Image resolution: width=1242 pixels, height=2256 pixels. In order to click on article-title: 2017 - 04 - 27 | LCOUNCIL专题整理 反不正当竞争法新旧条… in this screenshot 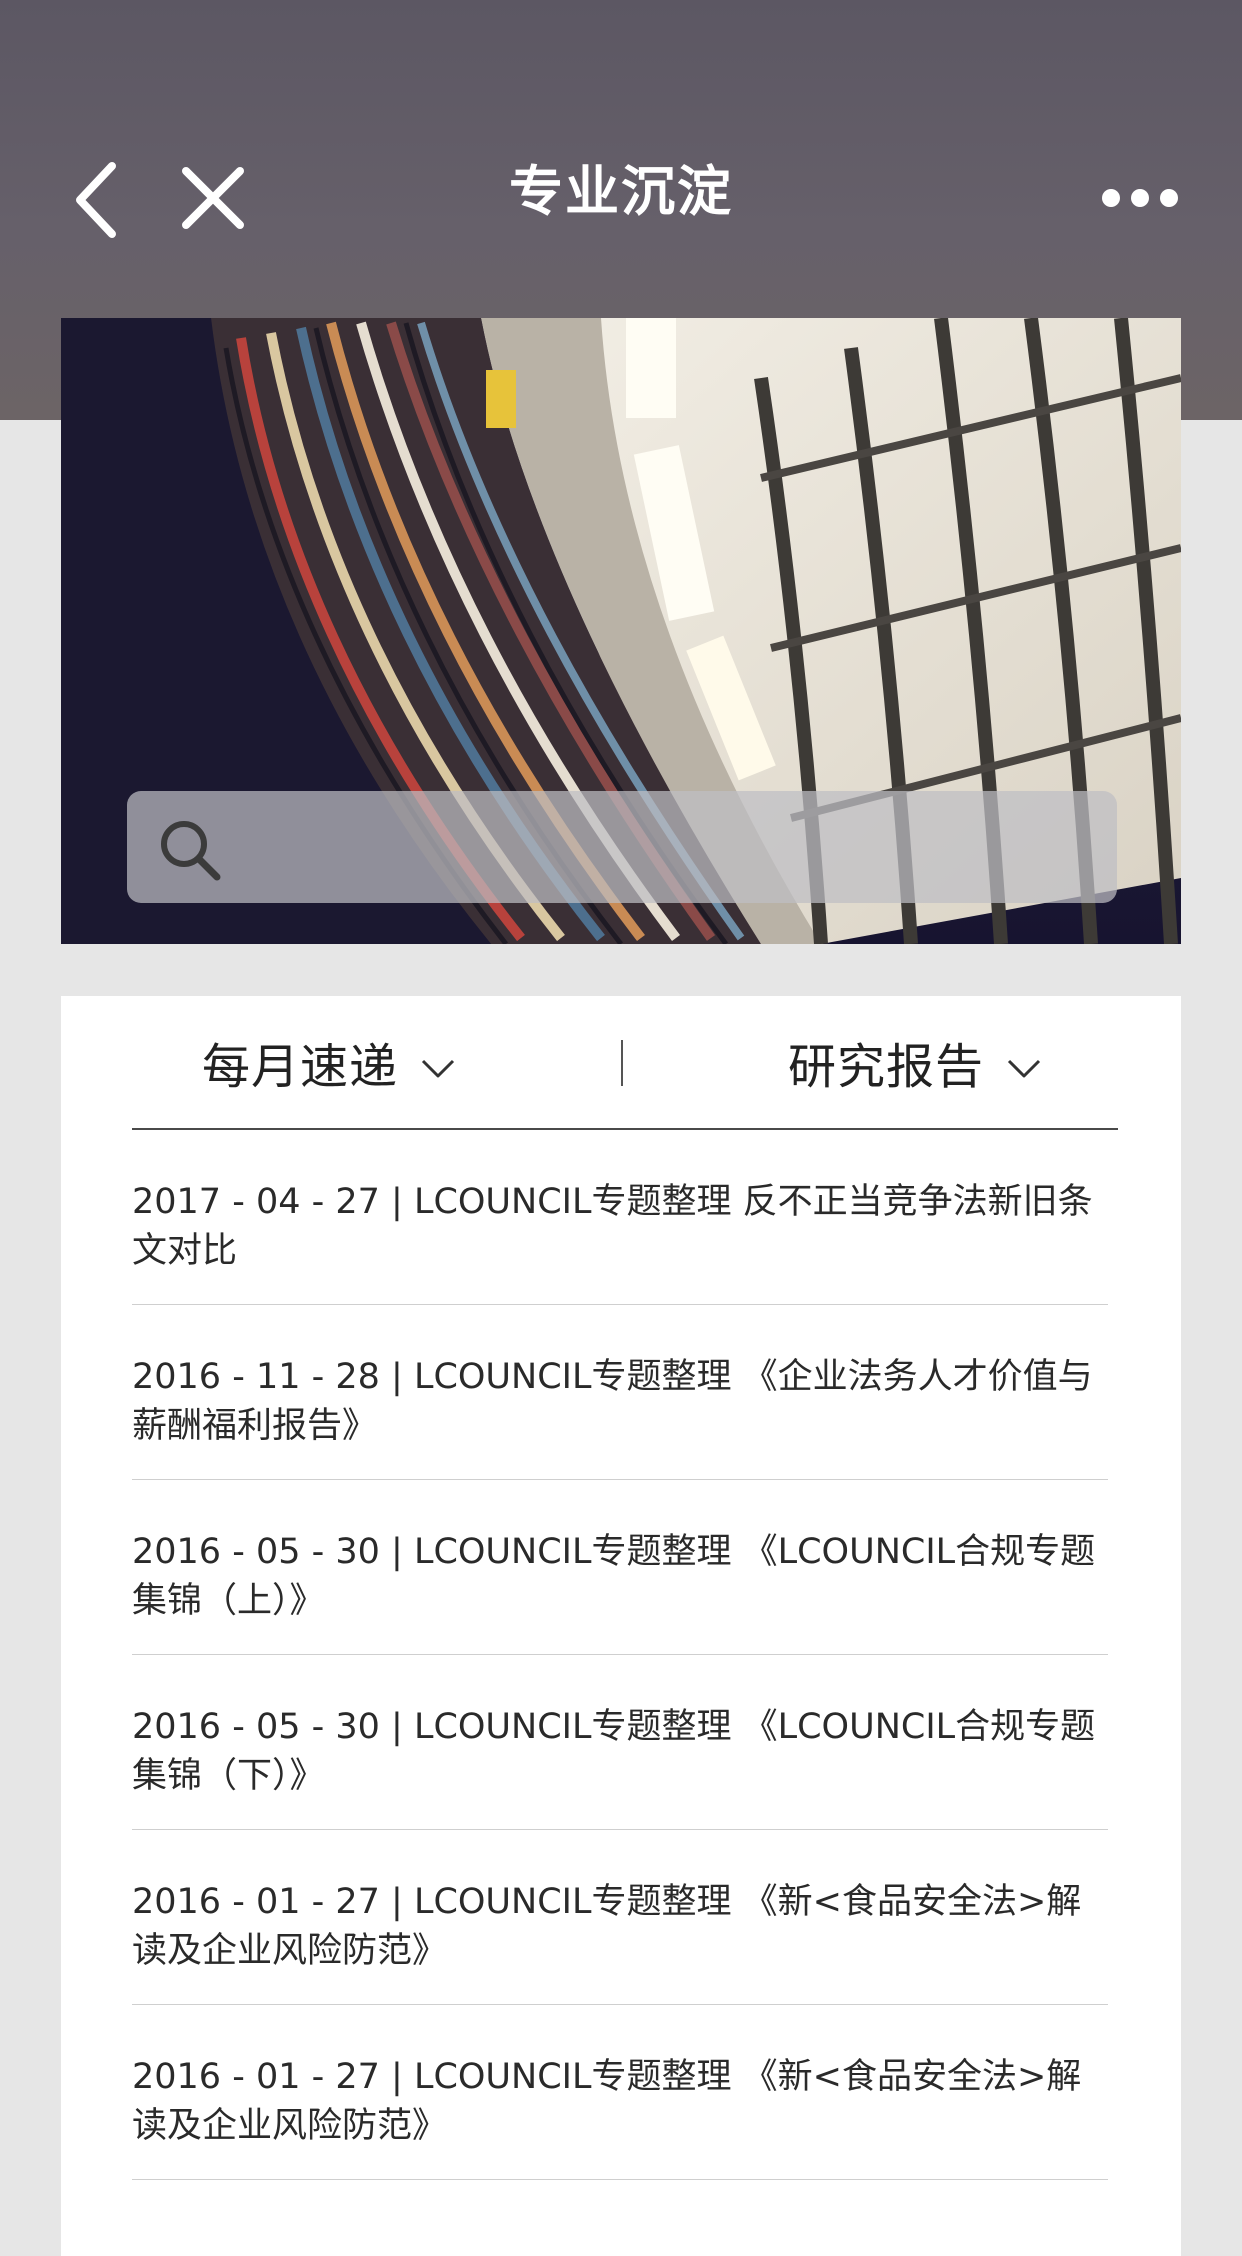, I will do `click(612, 1226)`.